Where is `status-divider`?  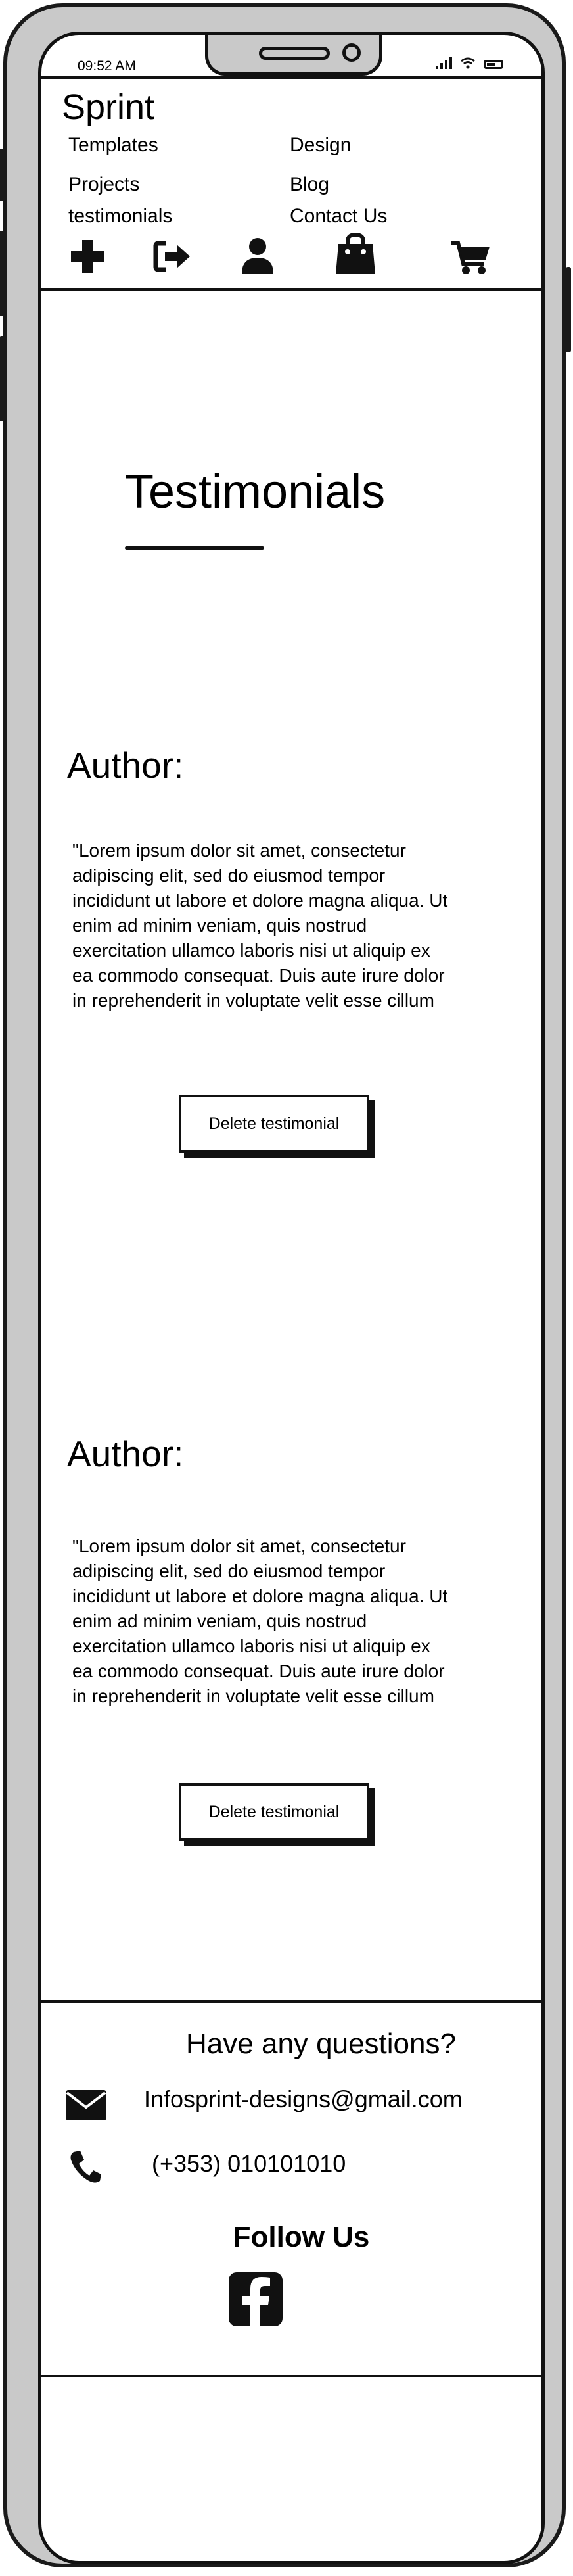 status-divider is located at coordinates (291, 77).